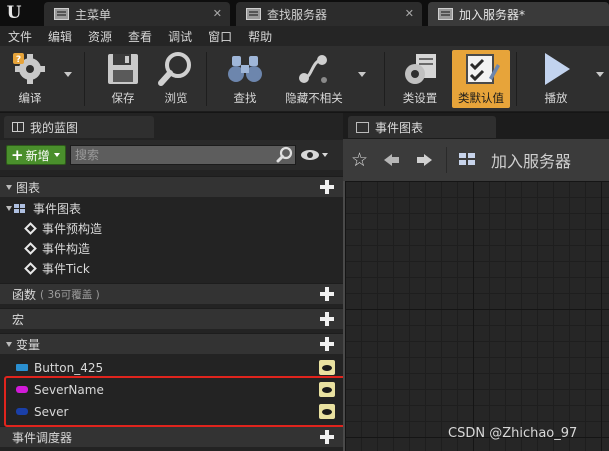  I want to click on binoculars-icon, so click(245, 69).